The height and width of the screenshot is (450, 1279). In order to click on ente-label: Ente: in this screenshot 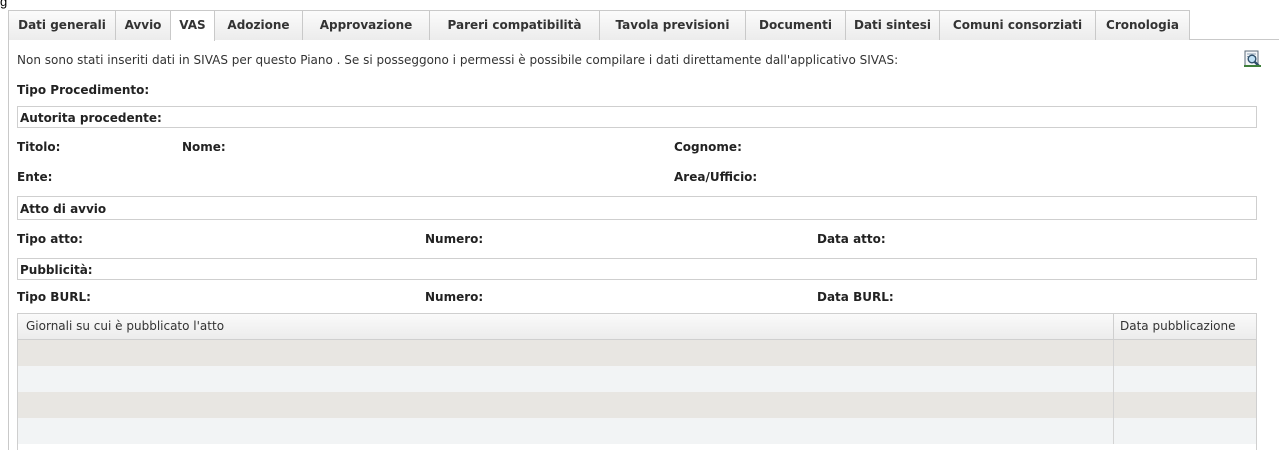, I will do `click(35, 177)`.